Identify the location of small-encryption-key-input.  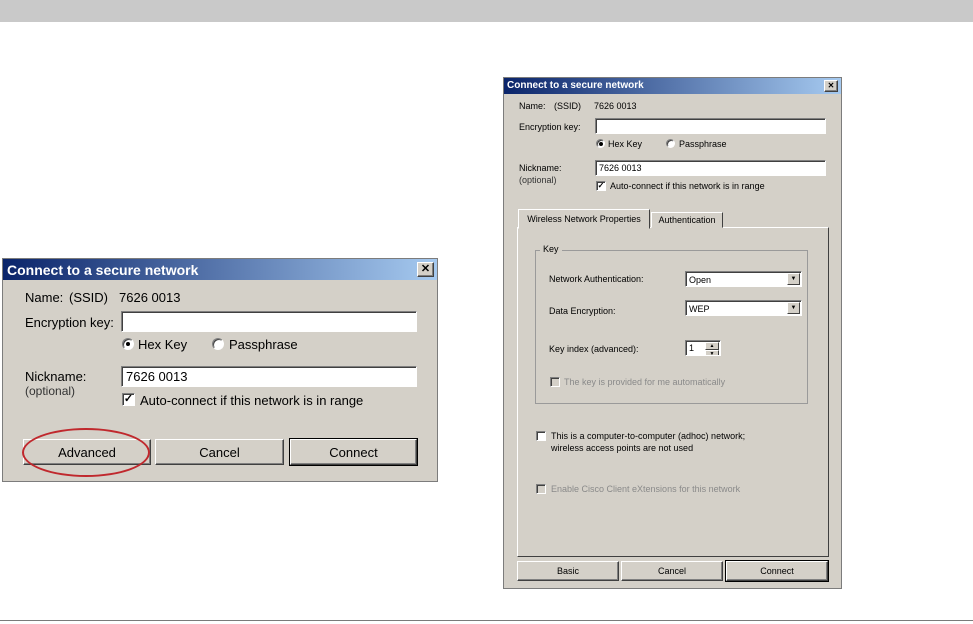
(269, 321).